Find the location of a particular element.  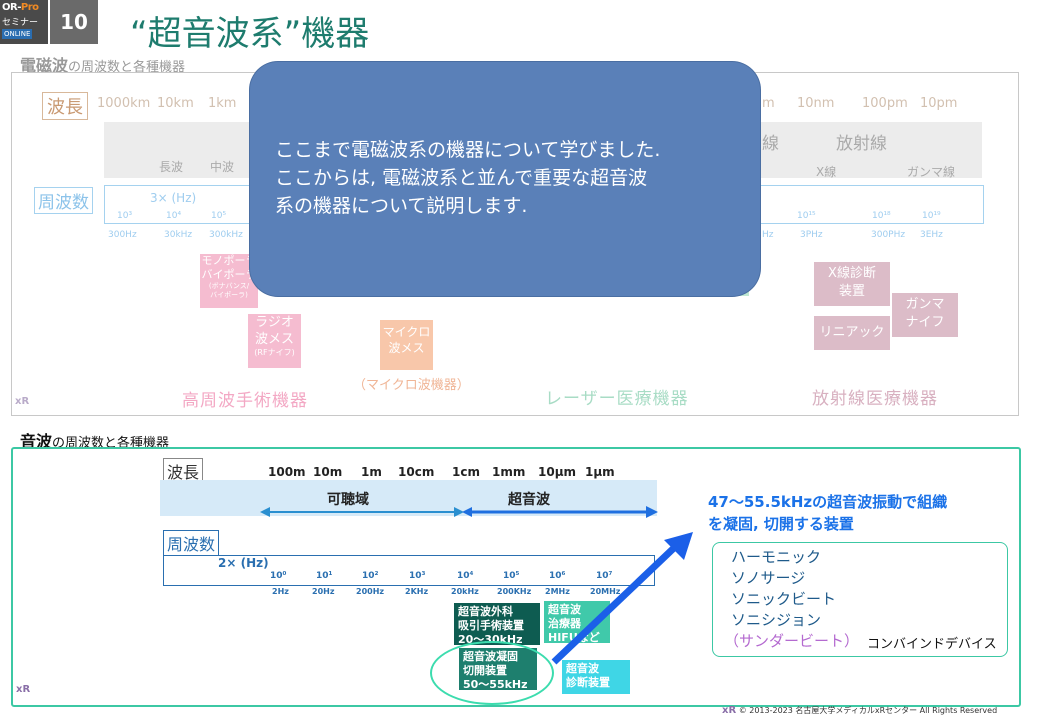

em-freq-unit: 3PHz is located at coordinates (811, 235).